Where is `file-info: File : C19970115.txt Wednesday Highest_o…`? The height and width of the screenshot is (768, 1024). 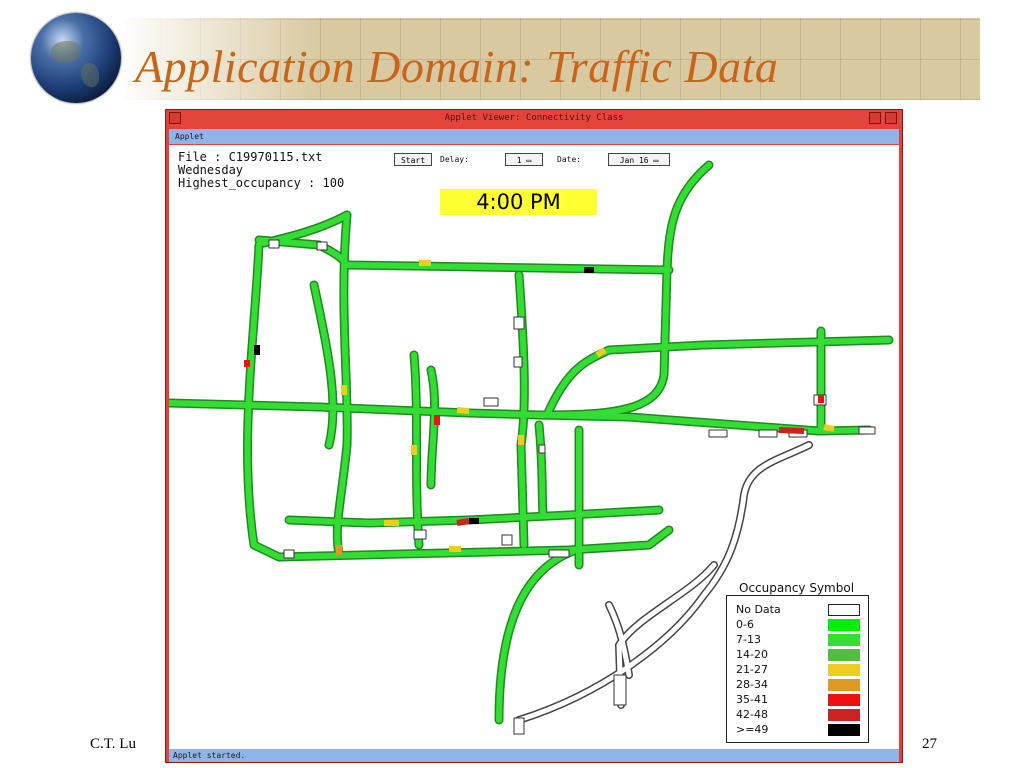 file-info: File : C19970115.txt Wednesday Highest_o… is located at coordinates (261, 170).